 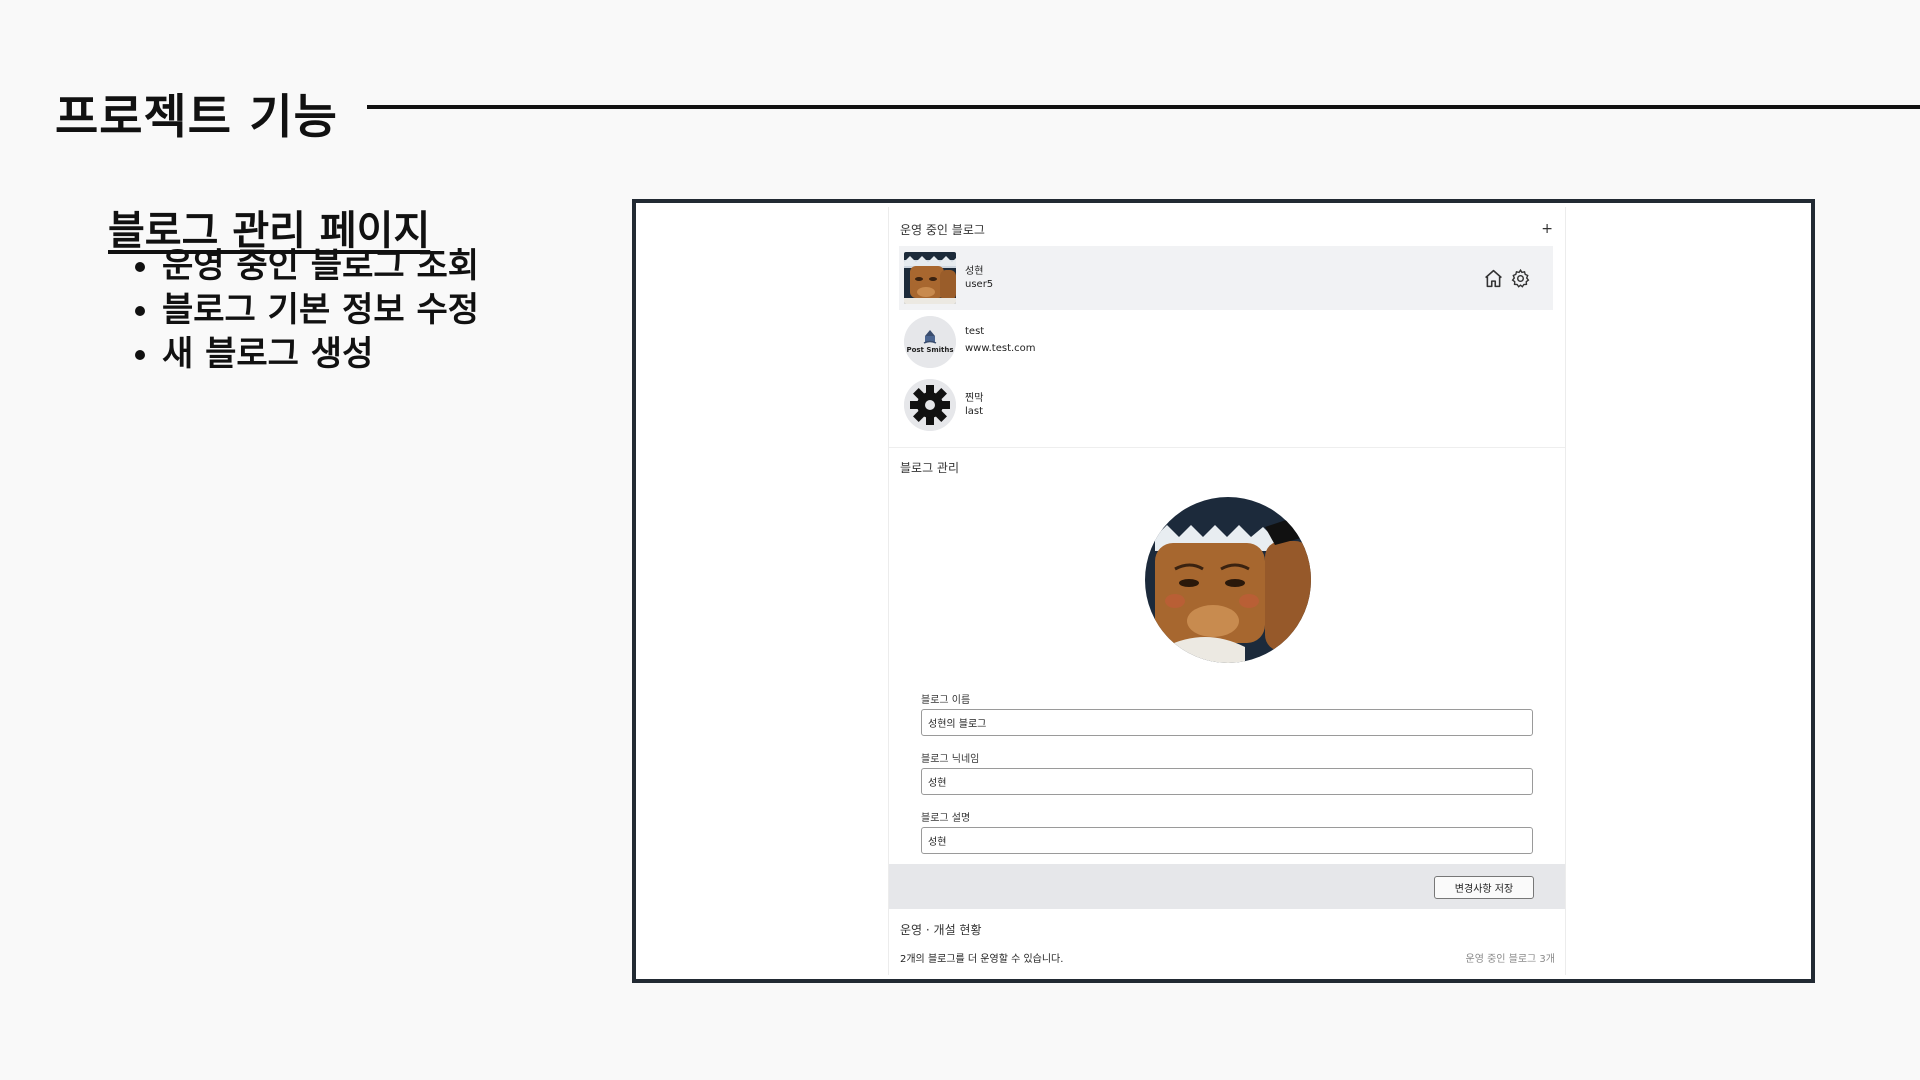 I want to click on blog-list-item: Post Smiths test www.test.com, so click(x=1226, y=342).